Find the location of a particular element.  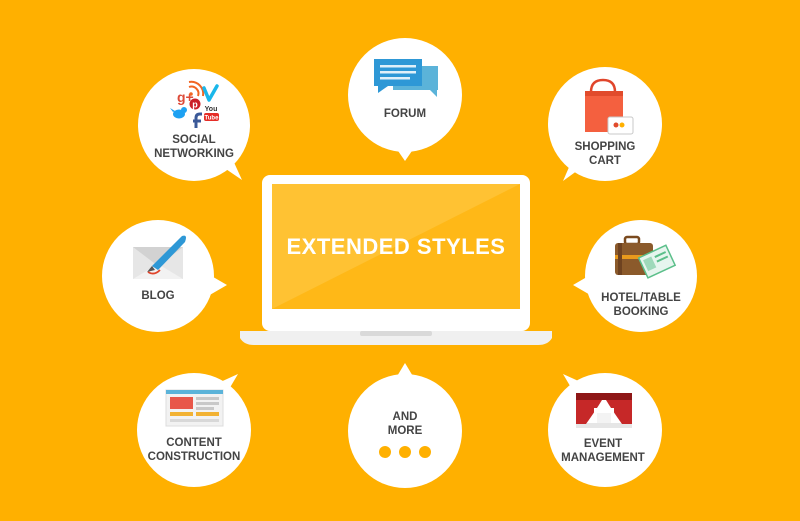

youtube-icon: You Tube is located at coordinates (211, 114).